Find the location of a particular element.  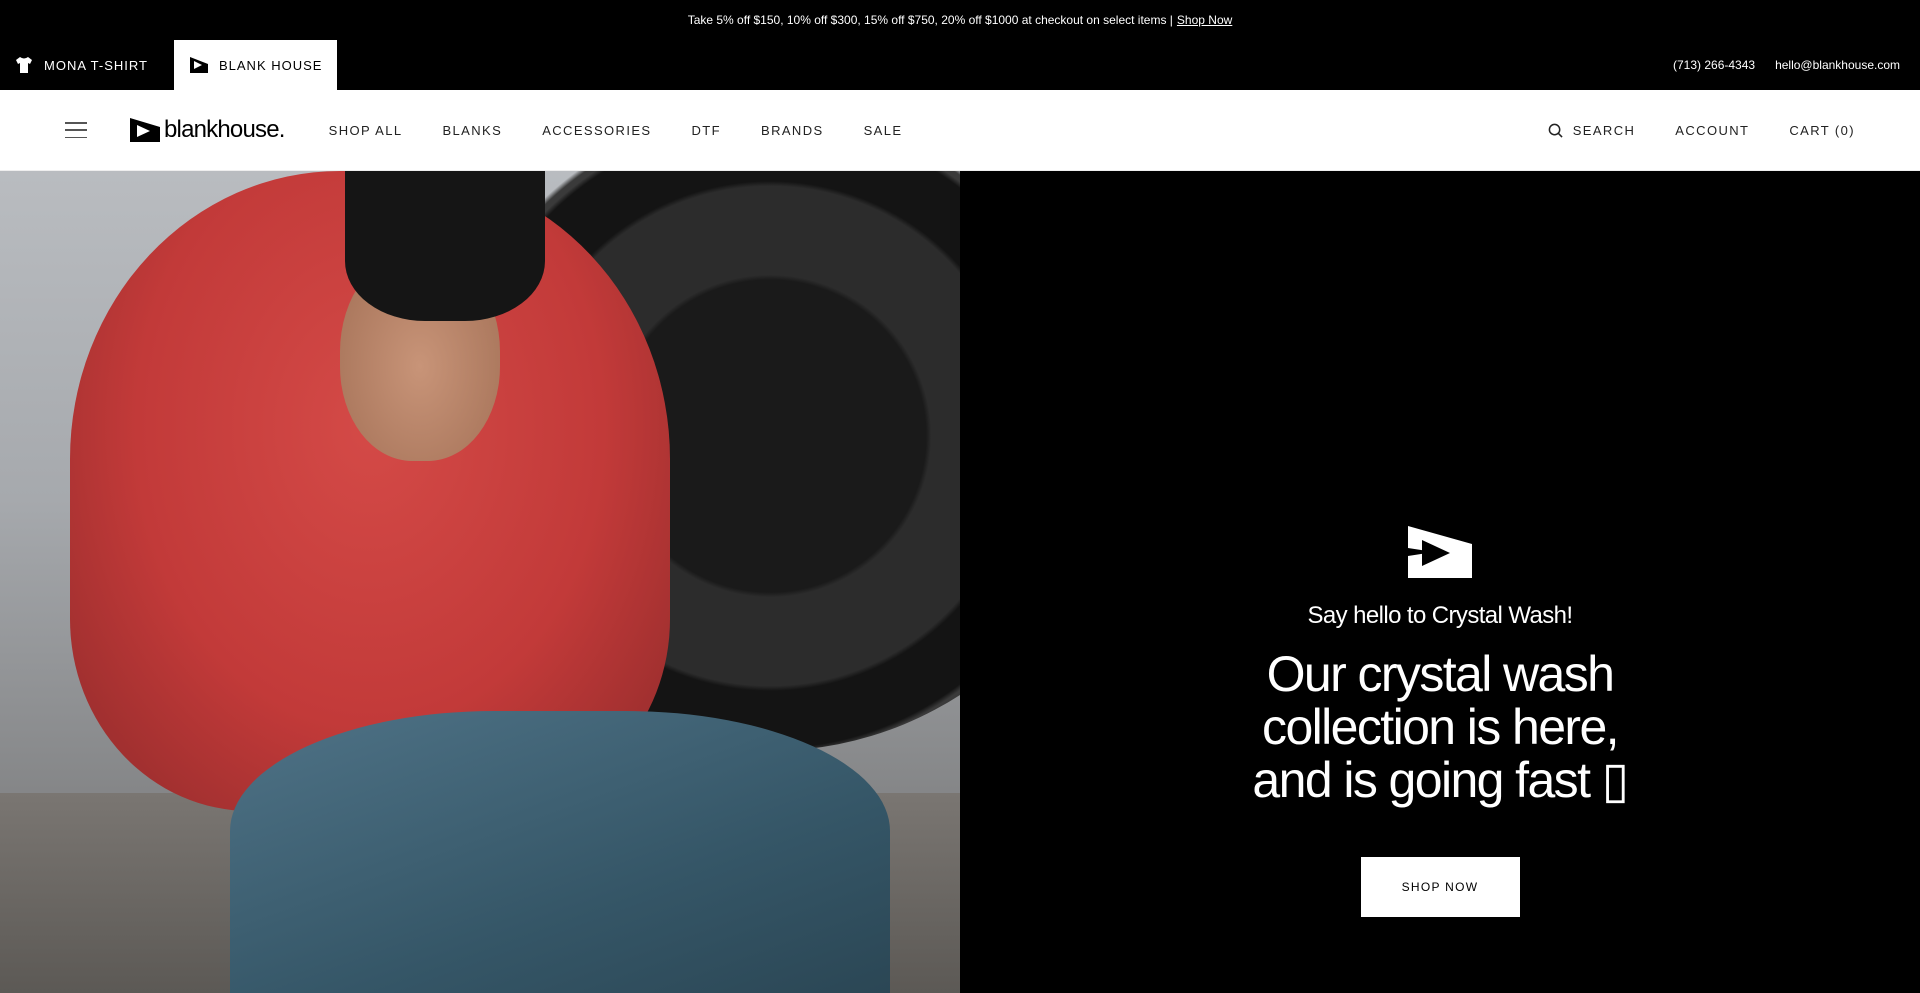

jeans-graphic is located at coordinates (560, 852).